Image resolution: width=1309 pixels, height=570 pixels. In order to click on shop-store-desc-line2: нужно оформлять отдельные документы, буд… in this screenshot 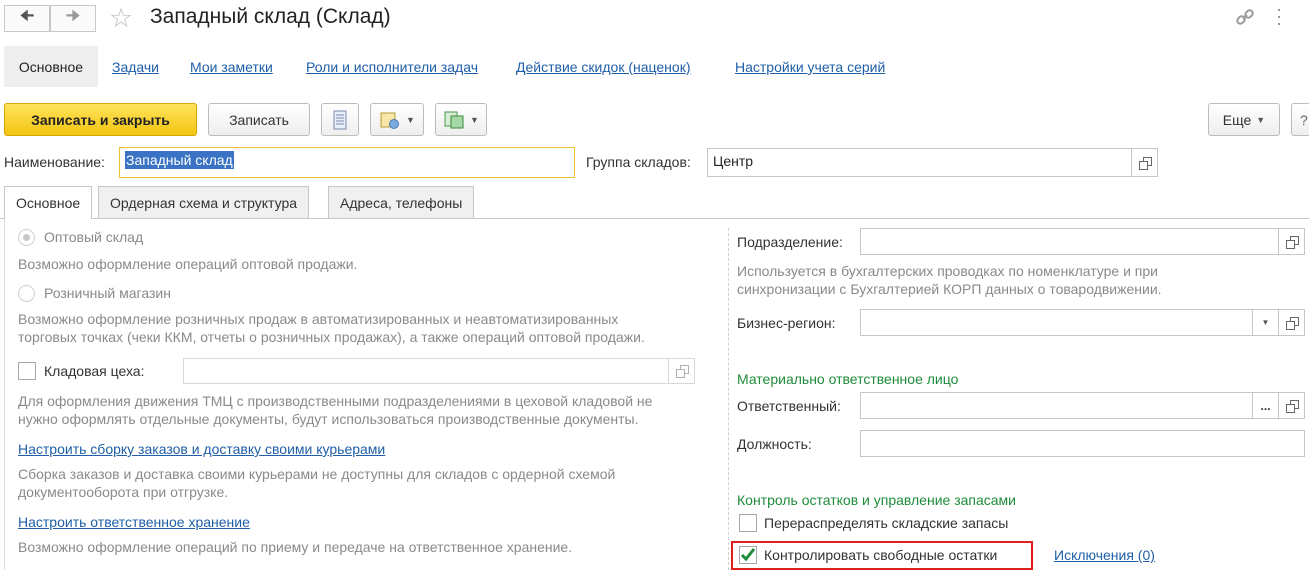, I will do `click(328, 419)`.